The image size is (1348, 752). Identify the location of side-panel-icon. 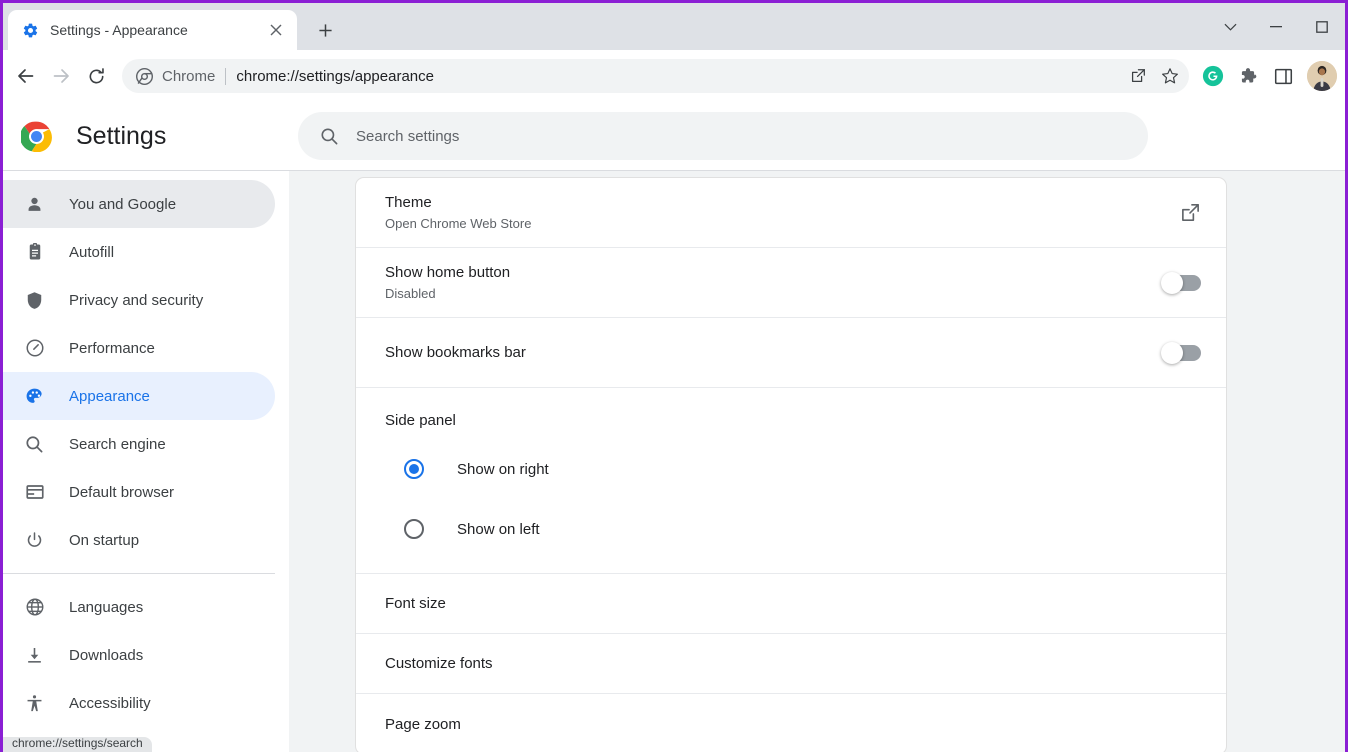
(1283, 76).